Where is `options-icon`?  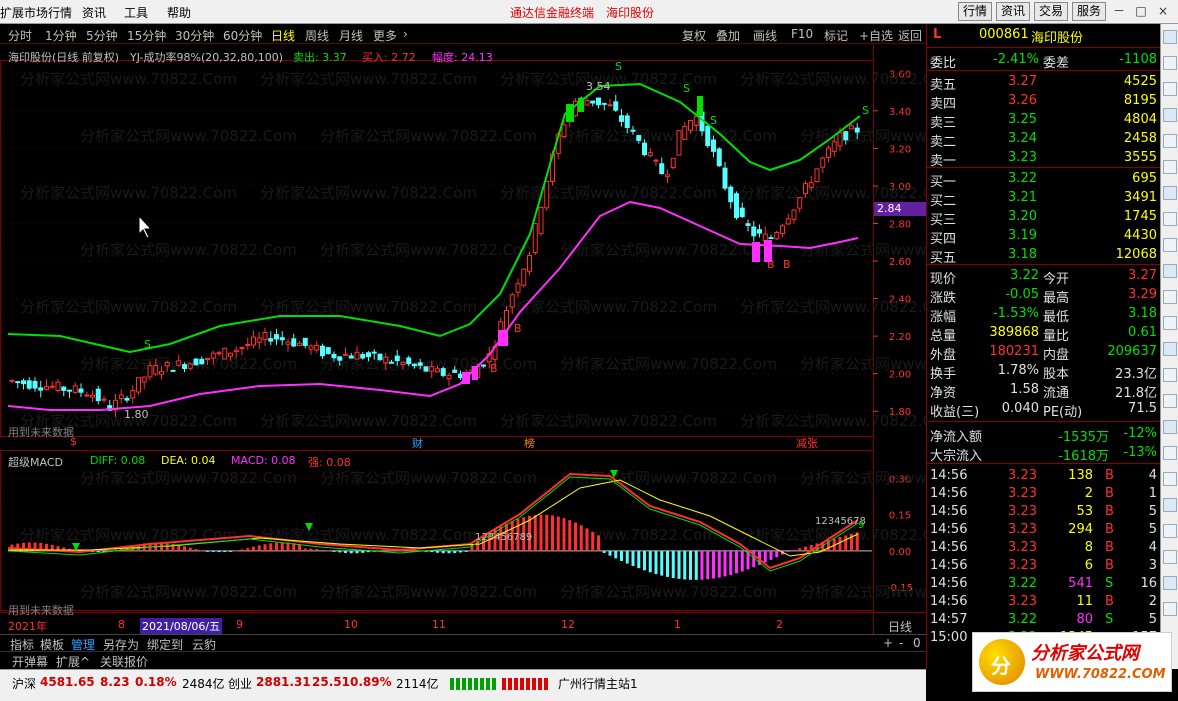
options-icon is located at coordinates (1170, 557).